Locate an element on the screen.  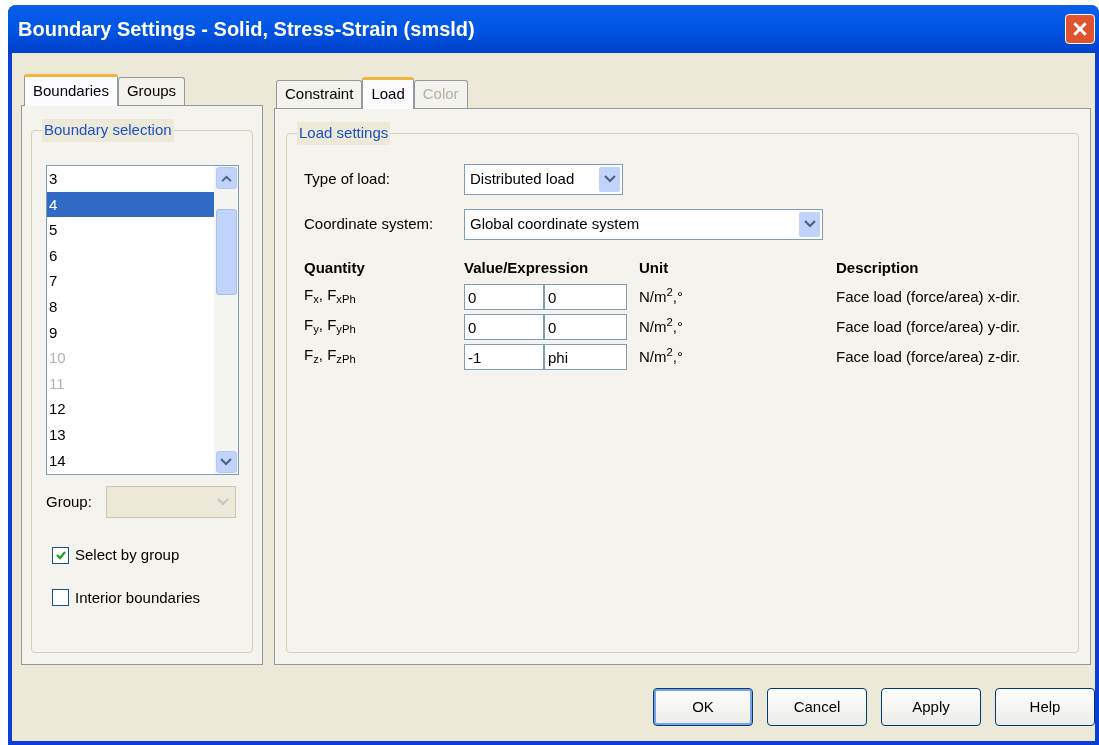
description-text: Face load (force/area) x-dir. is located at coordinates (929, 297).